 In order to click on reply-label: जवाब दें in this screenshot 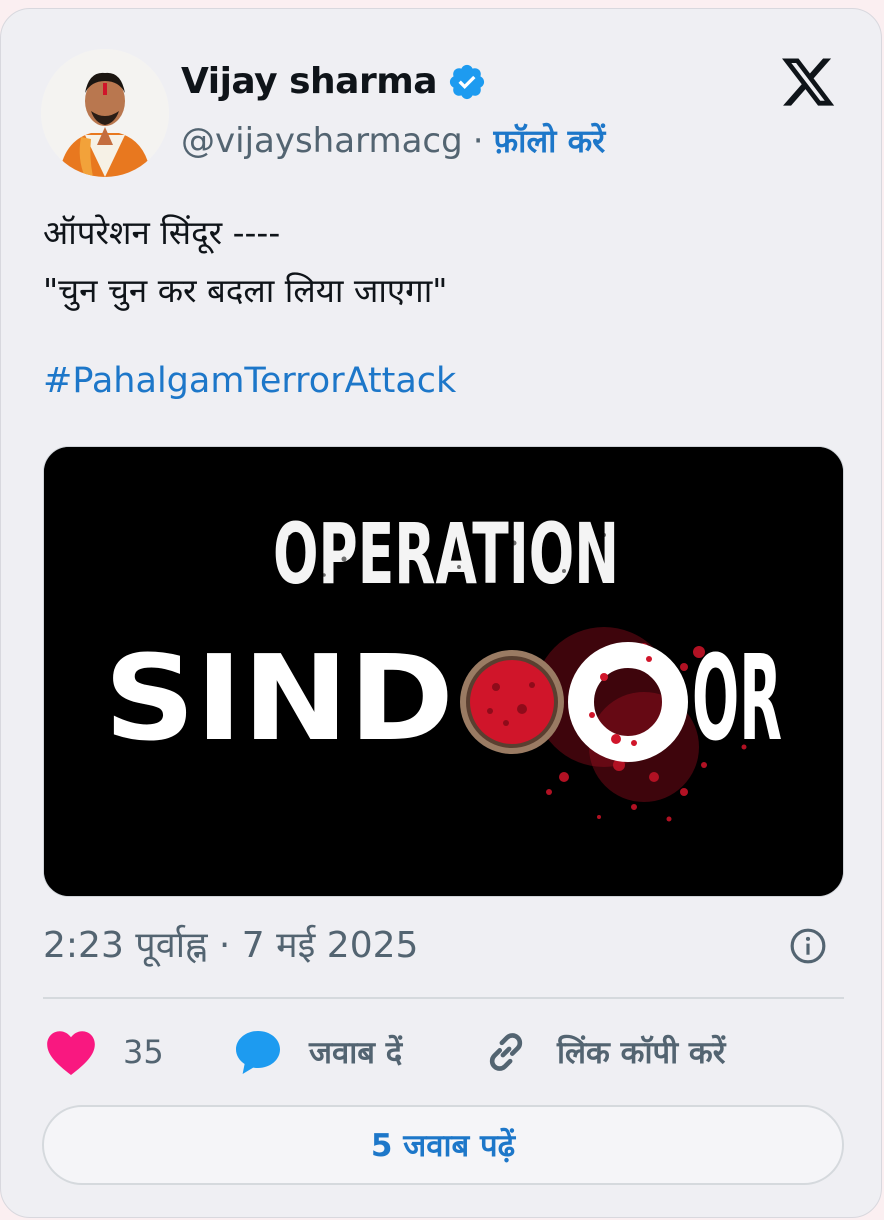, I will do `click(356, 1053)`.